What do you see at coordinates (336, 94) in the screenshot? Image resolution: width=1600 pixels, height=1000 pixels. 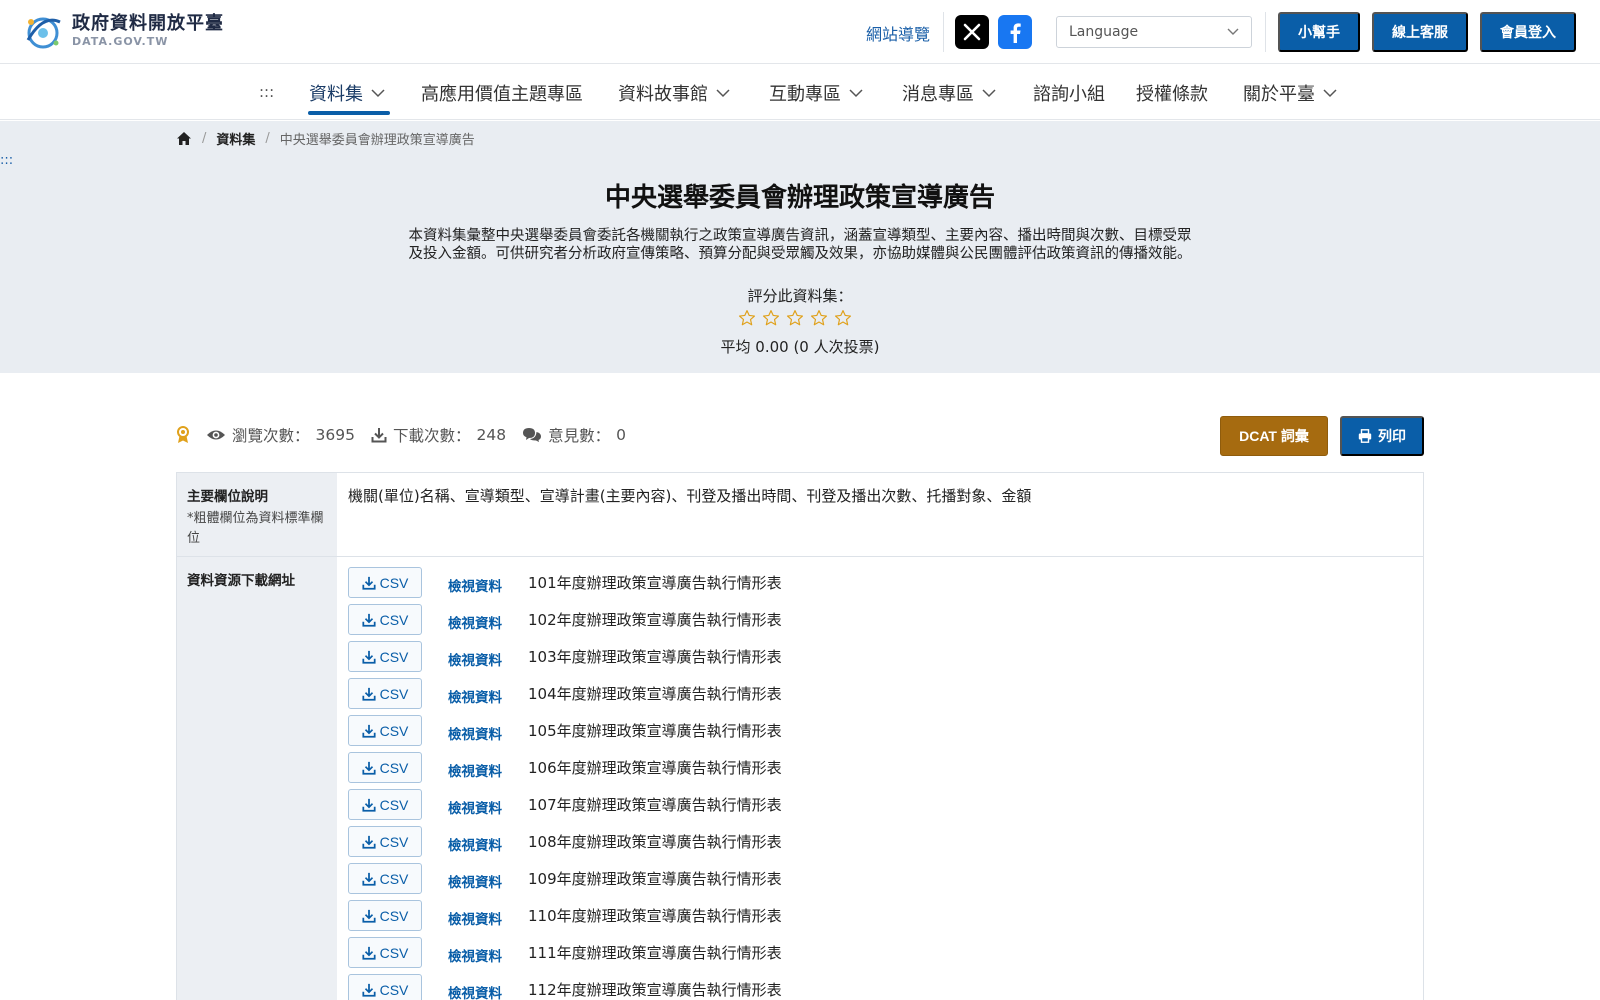 I see `nav-item-label: 資料集` at bounding box center [336, 94].